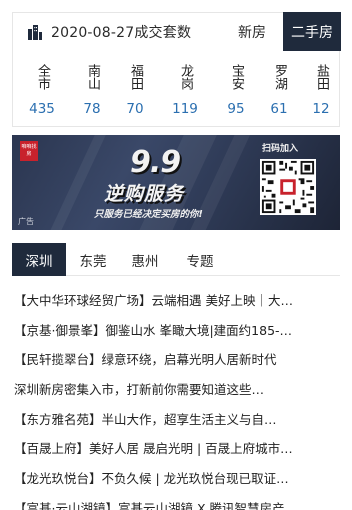 This screenshot has width=352, height=510. I want to click on banner-scan-label: 扫码加入, so click(280, 149).